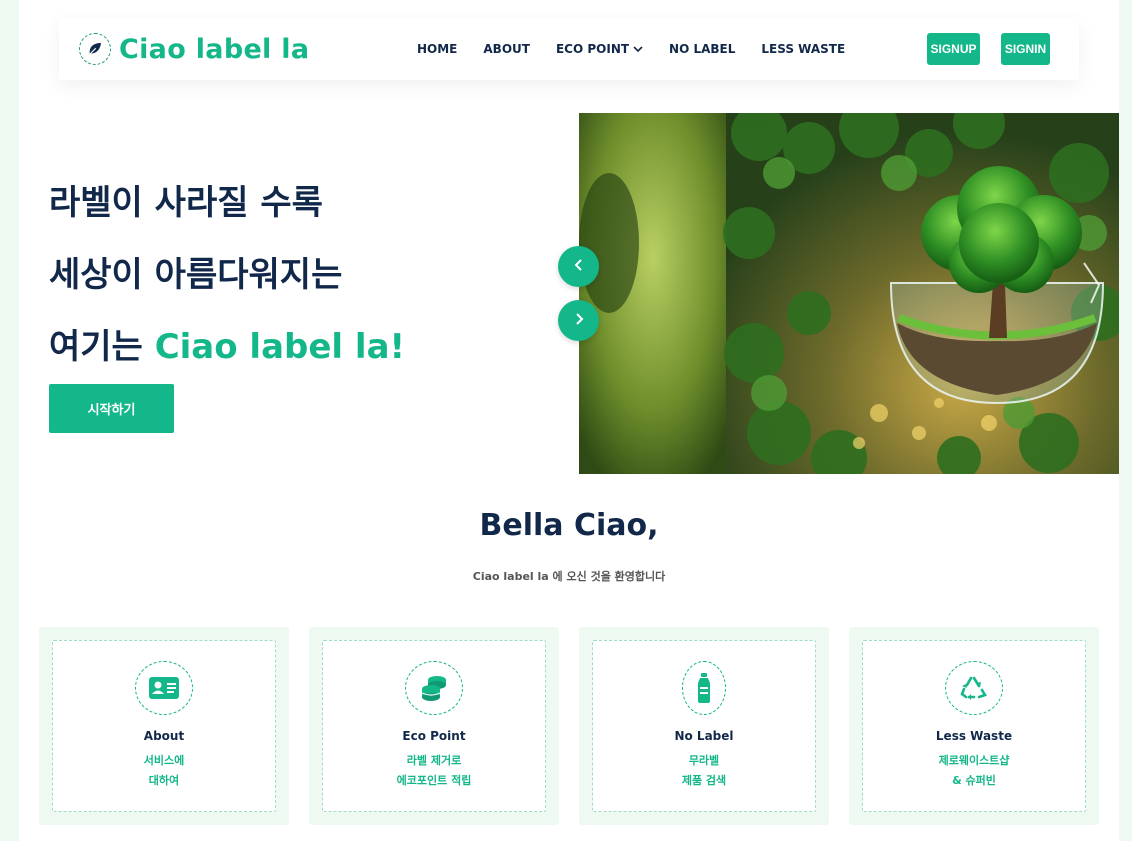 The height and width of the screenshot is (841, 1132). What do you see at coordinates (164, 771) in the screenshot?
I see `card-about-desc: 서비스에 대하여` at bounding box center [164, 771].